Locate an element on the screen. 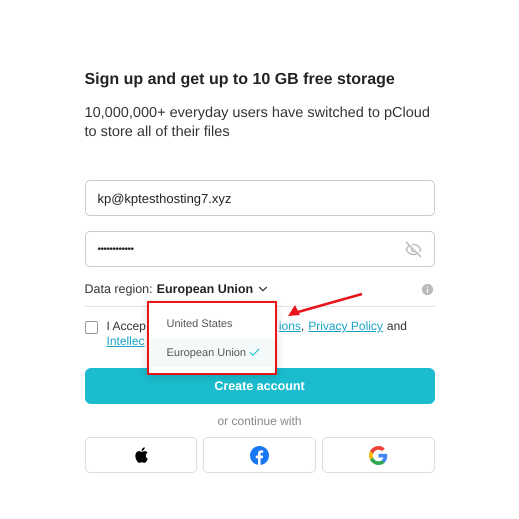  and-text: and is located at coordinates (396, 326).